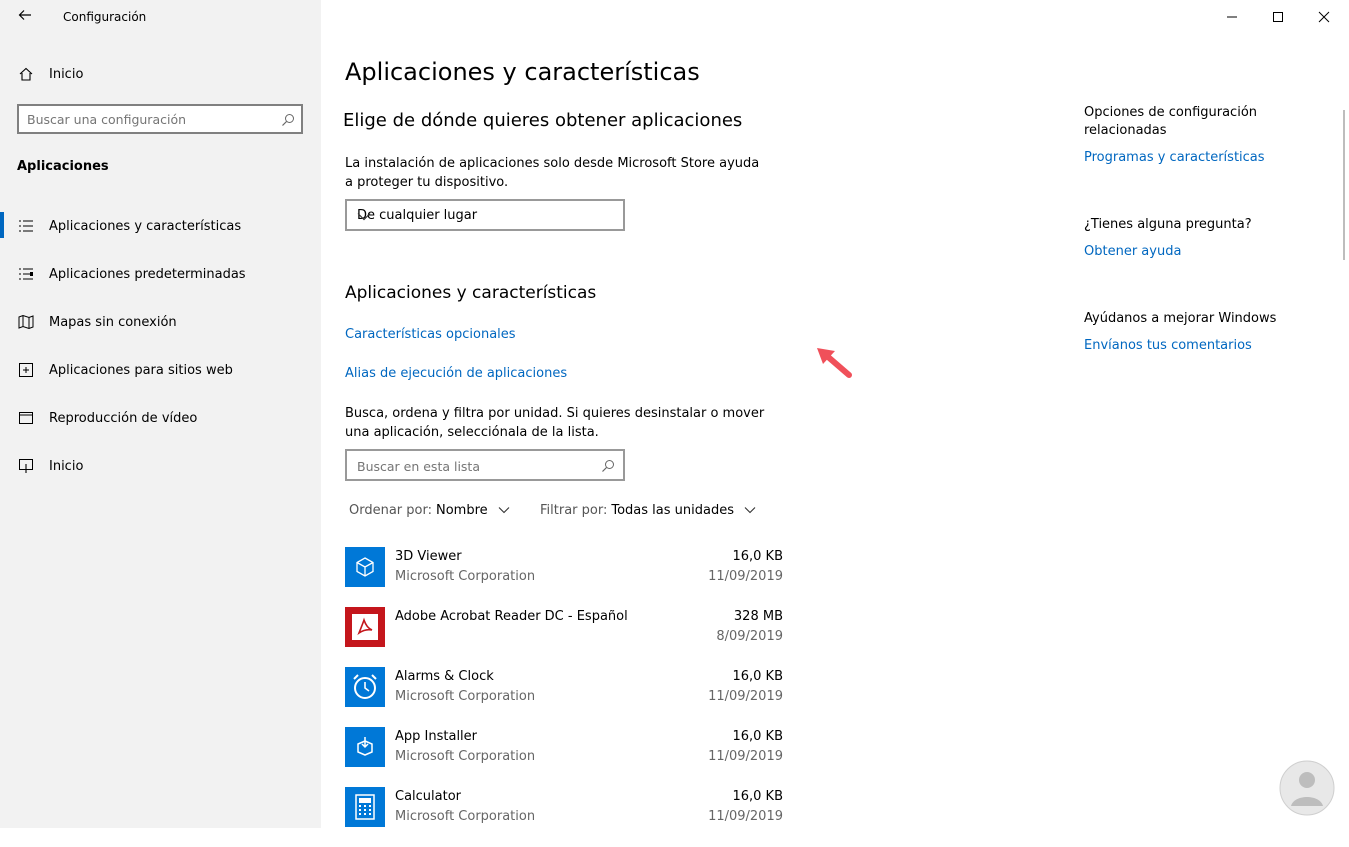  What do you see at coordinates (26, 466) in the screenshot?
I see `startup-icon` at bounding box center [26, 466].